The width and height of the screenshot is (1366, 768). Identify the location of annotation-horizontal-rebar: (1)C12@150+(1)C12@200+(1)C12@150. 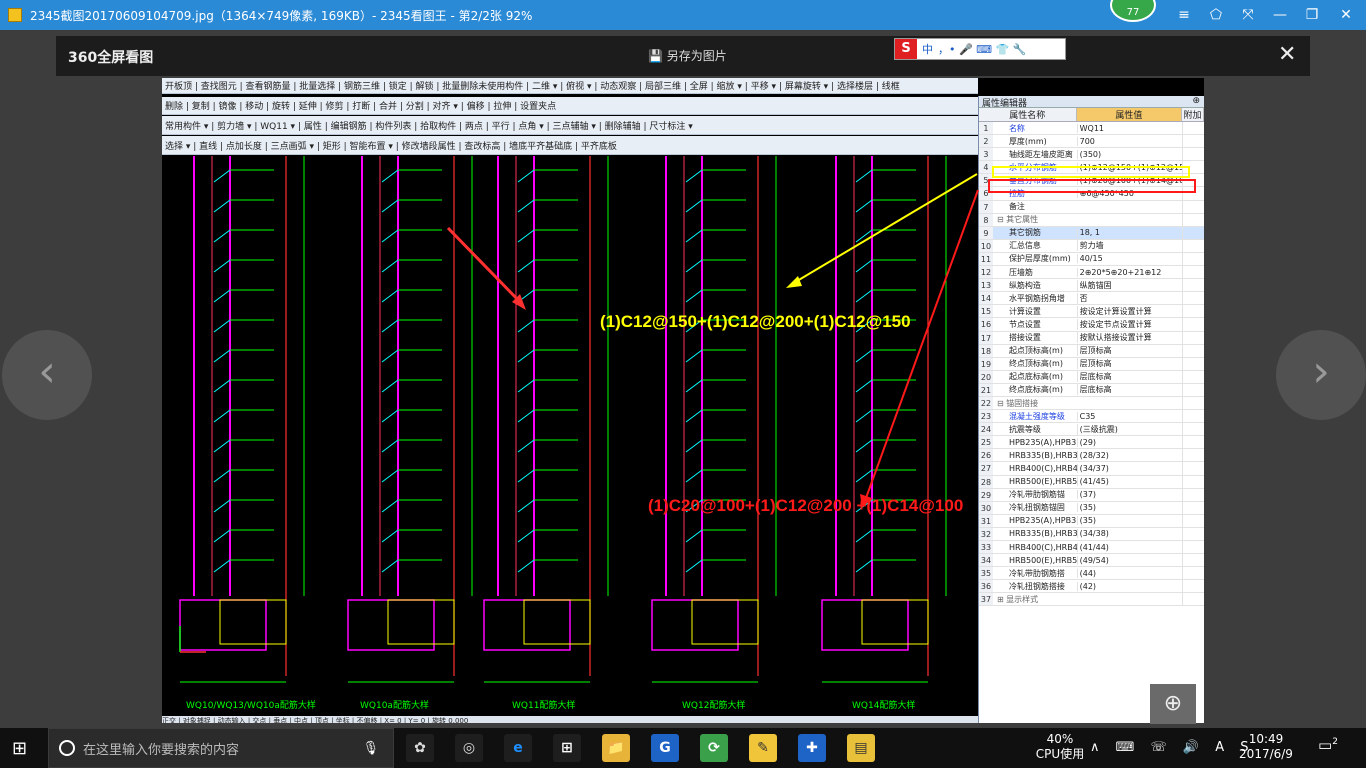
(755, 321).